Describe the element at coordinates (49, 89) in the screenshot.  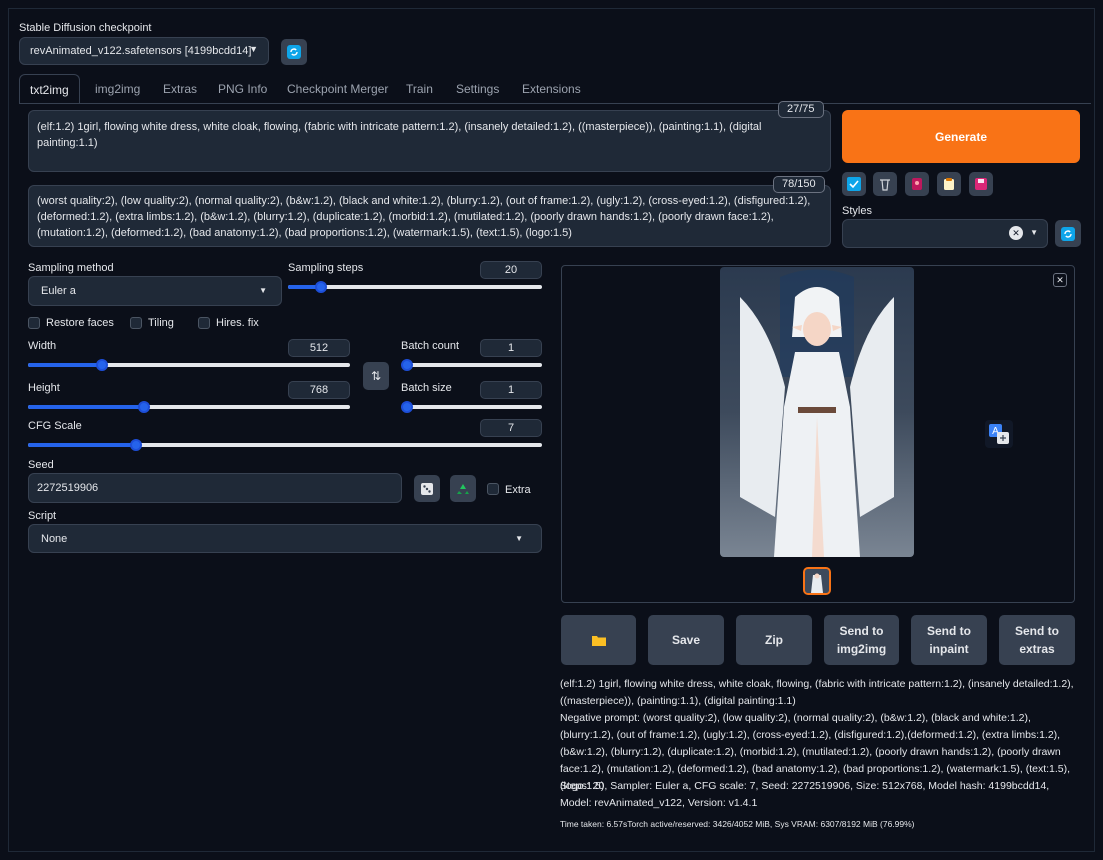
I see `tab-txt2img: txt2img` at that location.